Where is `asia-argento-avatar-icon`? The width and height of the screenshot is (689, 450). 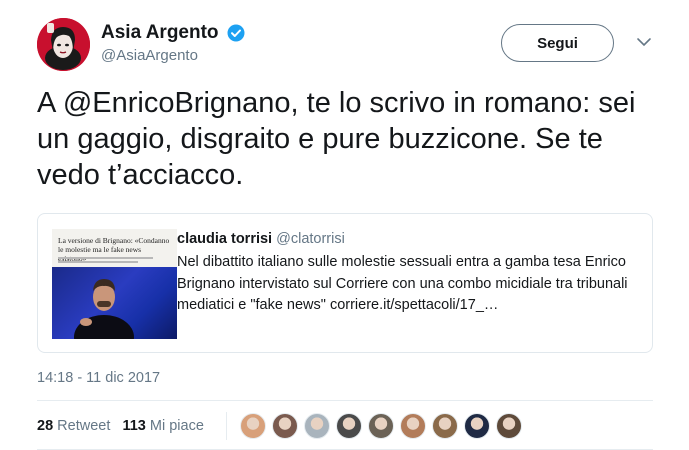 asia-argento-avatar-icon is located at coordinates (63, 44).